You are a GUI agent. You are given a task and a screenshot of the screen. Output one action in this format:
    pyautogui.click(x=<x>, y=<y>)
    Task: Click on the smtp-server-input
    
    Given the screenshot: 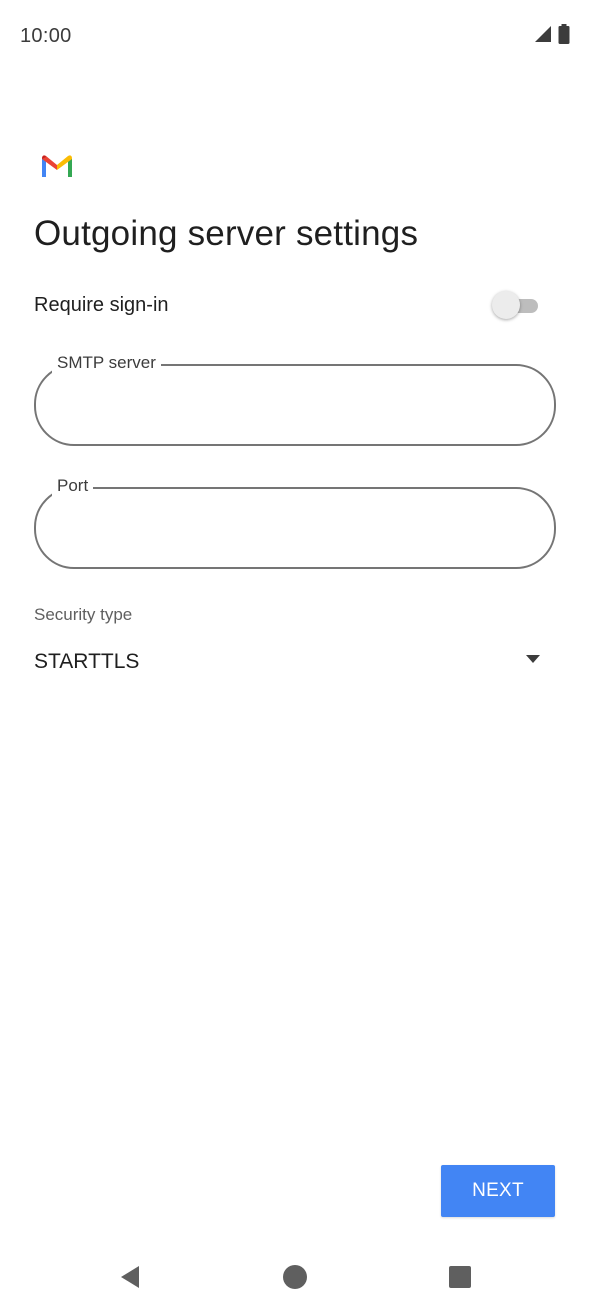 What is the action you would take?
    pyautogui.click(x=295, y=405)
    